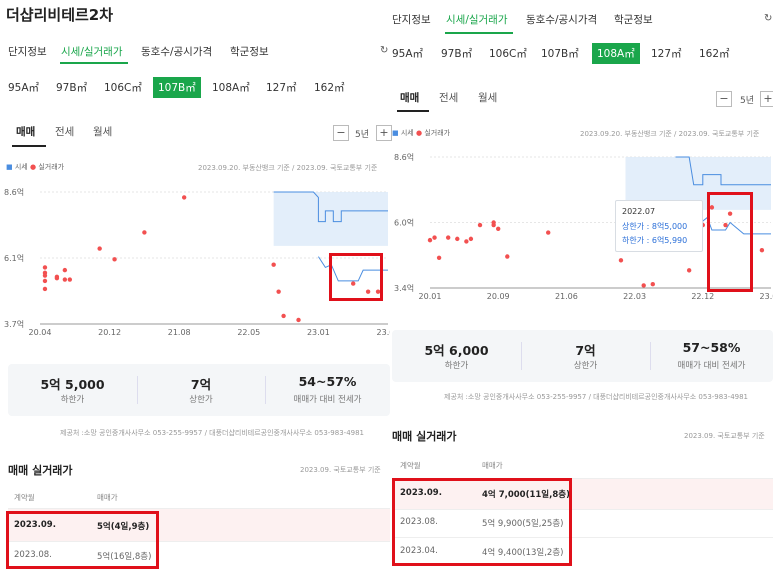 Image resolution: width=773 pixels, height=569 pixels. Describe the element at coordinates (40, 470) in the screenshot. I see `sales-section-title: 매매 실거래가` at that location.